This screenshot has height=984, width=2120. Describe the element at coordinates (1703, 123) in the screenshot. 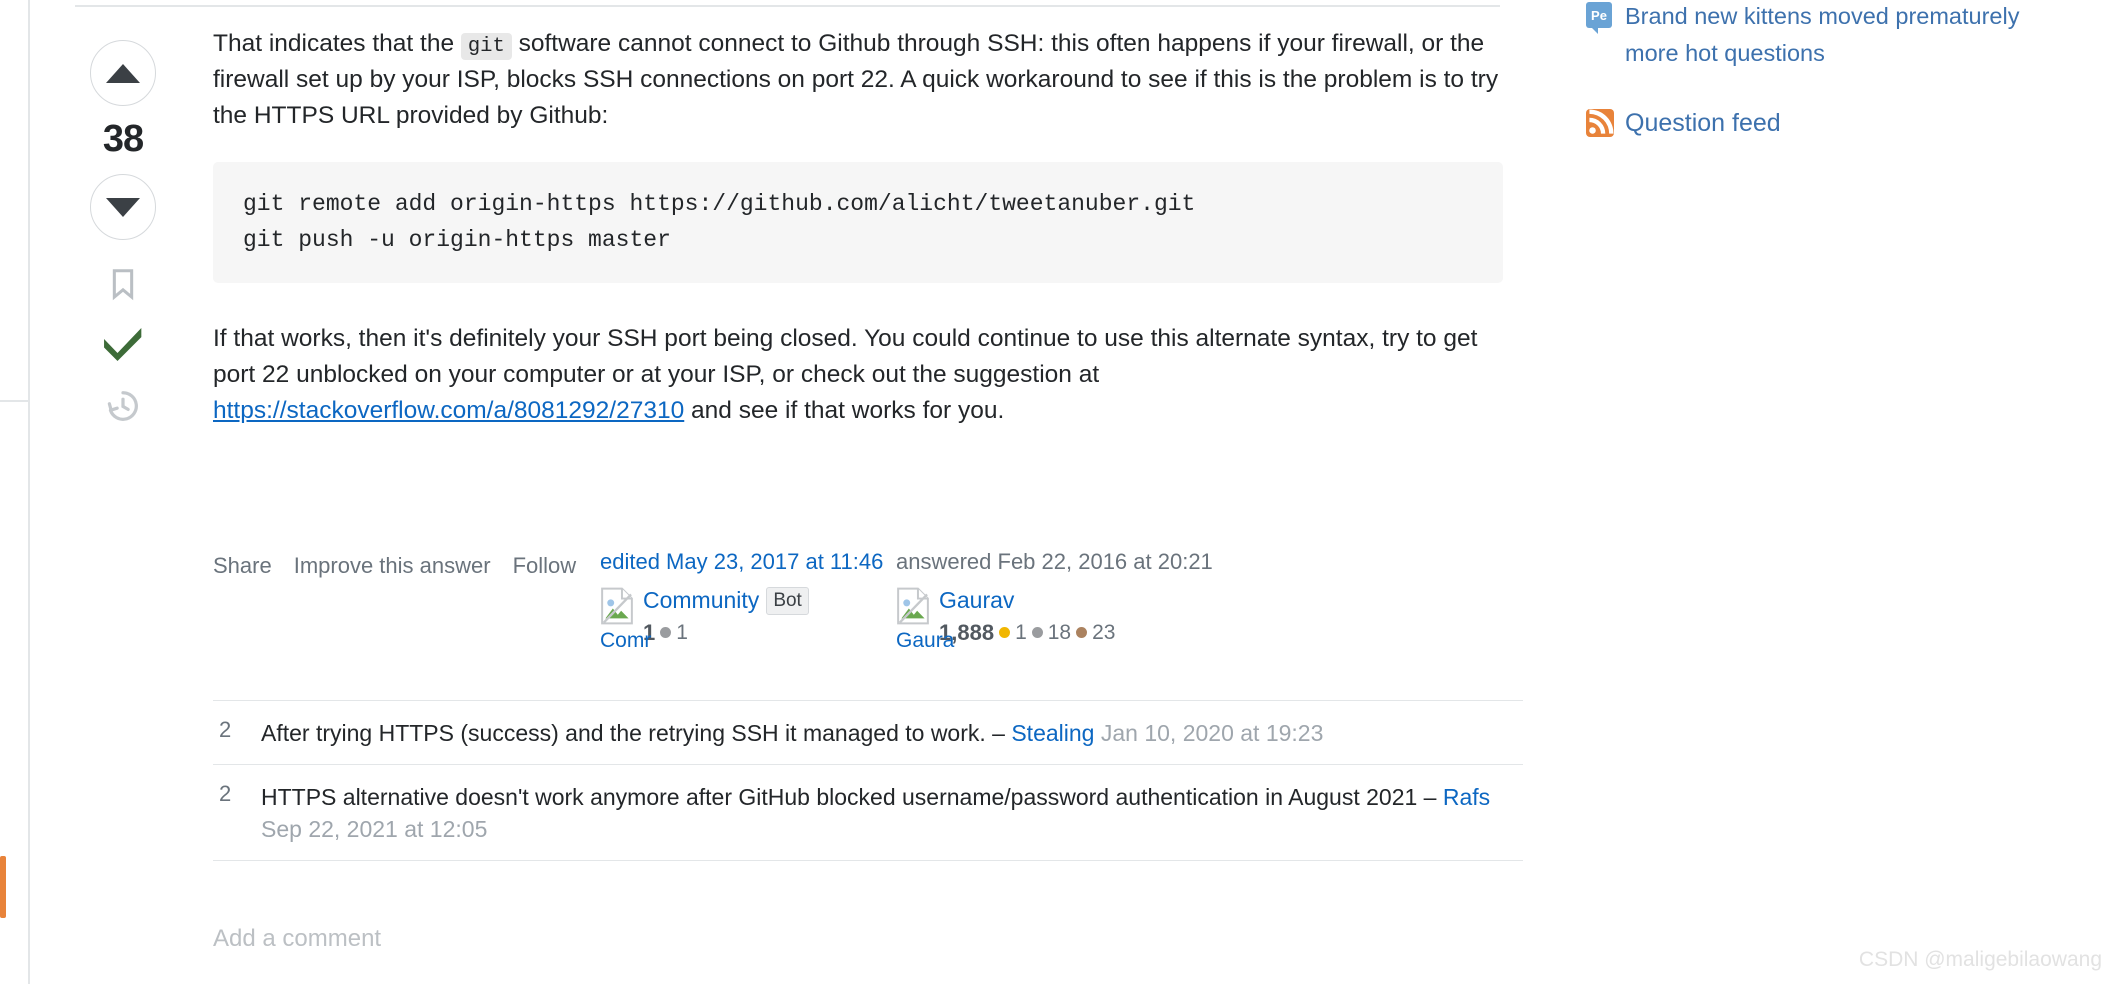

I see `question-feed-link: Question feed` at that location.